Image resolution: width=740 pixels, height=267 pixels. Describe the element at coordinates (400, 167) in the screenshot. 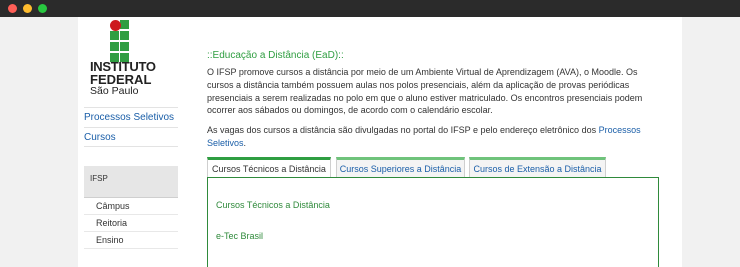

I see `tab-cursos-superiores: Cursos Superiores a Distância` at that location.